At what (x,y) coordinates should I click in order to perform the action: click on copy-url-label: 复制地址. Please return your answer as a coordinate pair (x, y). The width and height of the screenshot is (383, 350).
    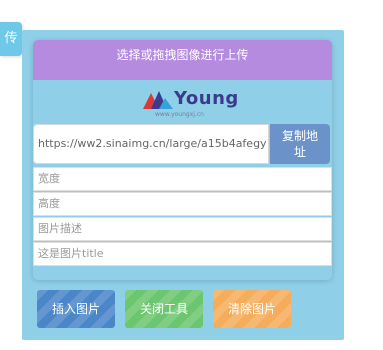
    Looking at the image, I should click on (300, 144).